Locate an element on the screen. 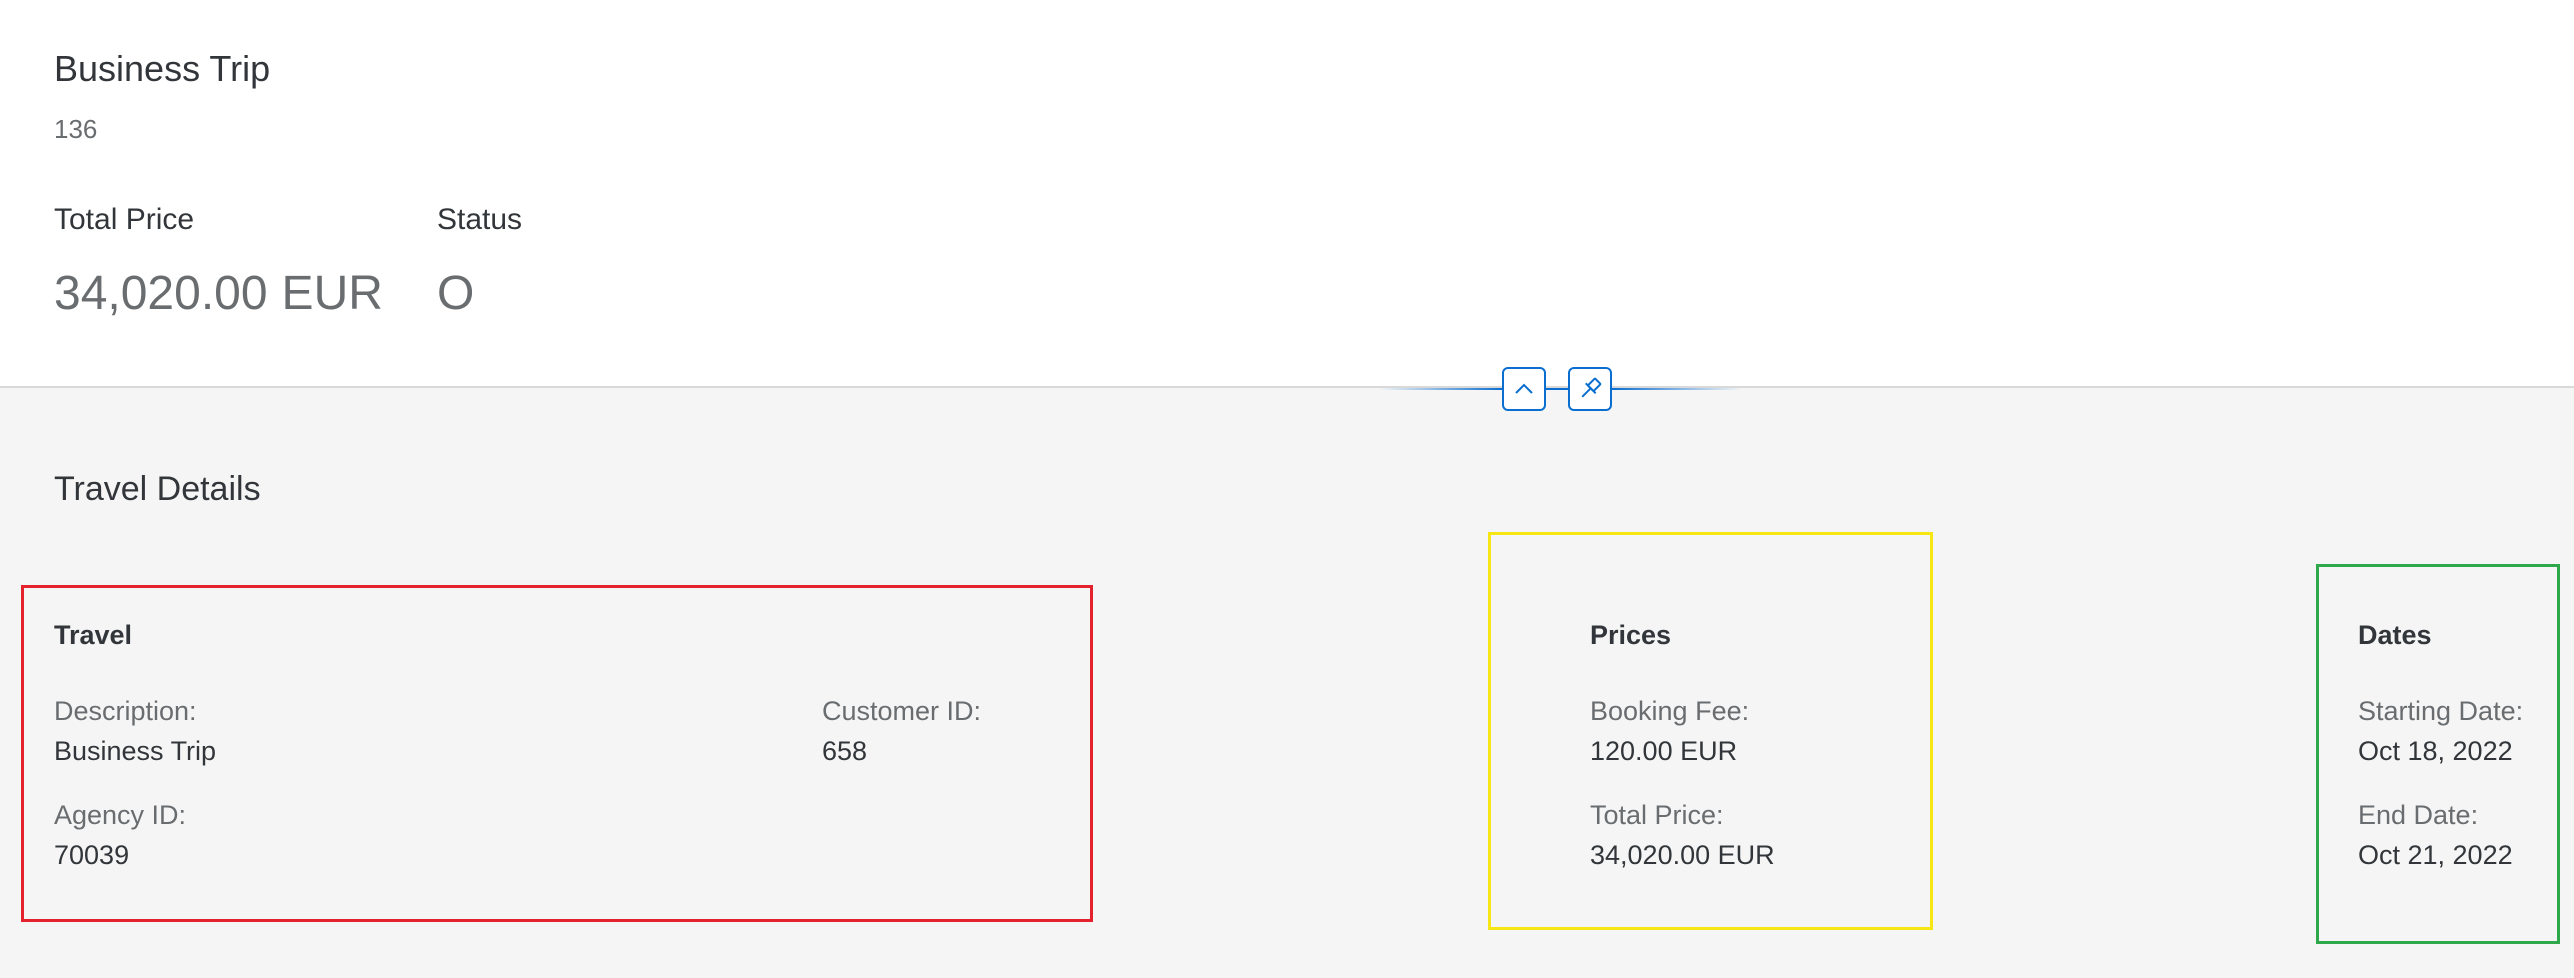  collapse-header-button is located at coordinates (1524, 389).